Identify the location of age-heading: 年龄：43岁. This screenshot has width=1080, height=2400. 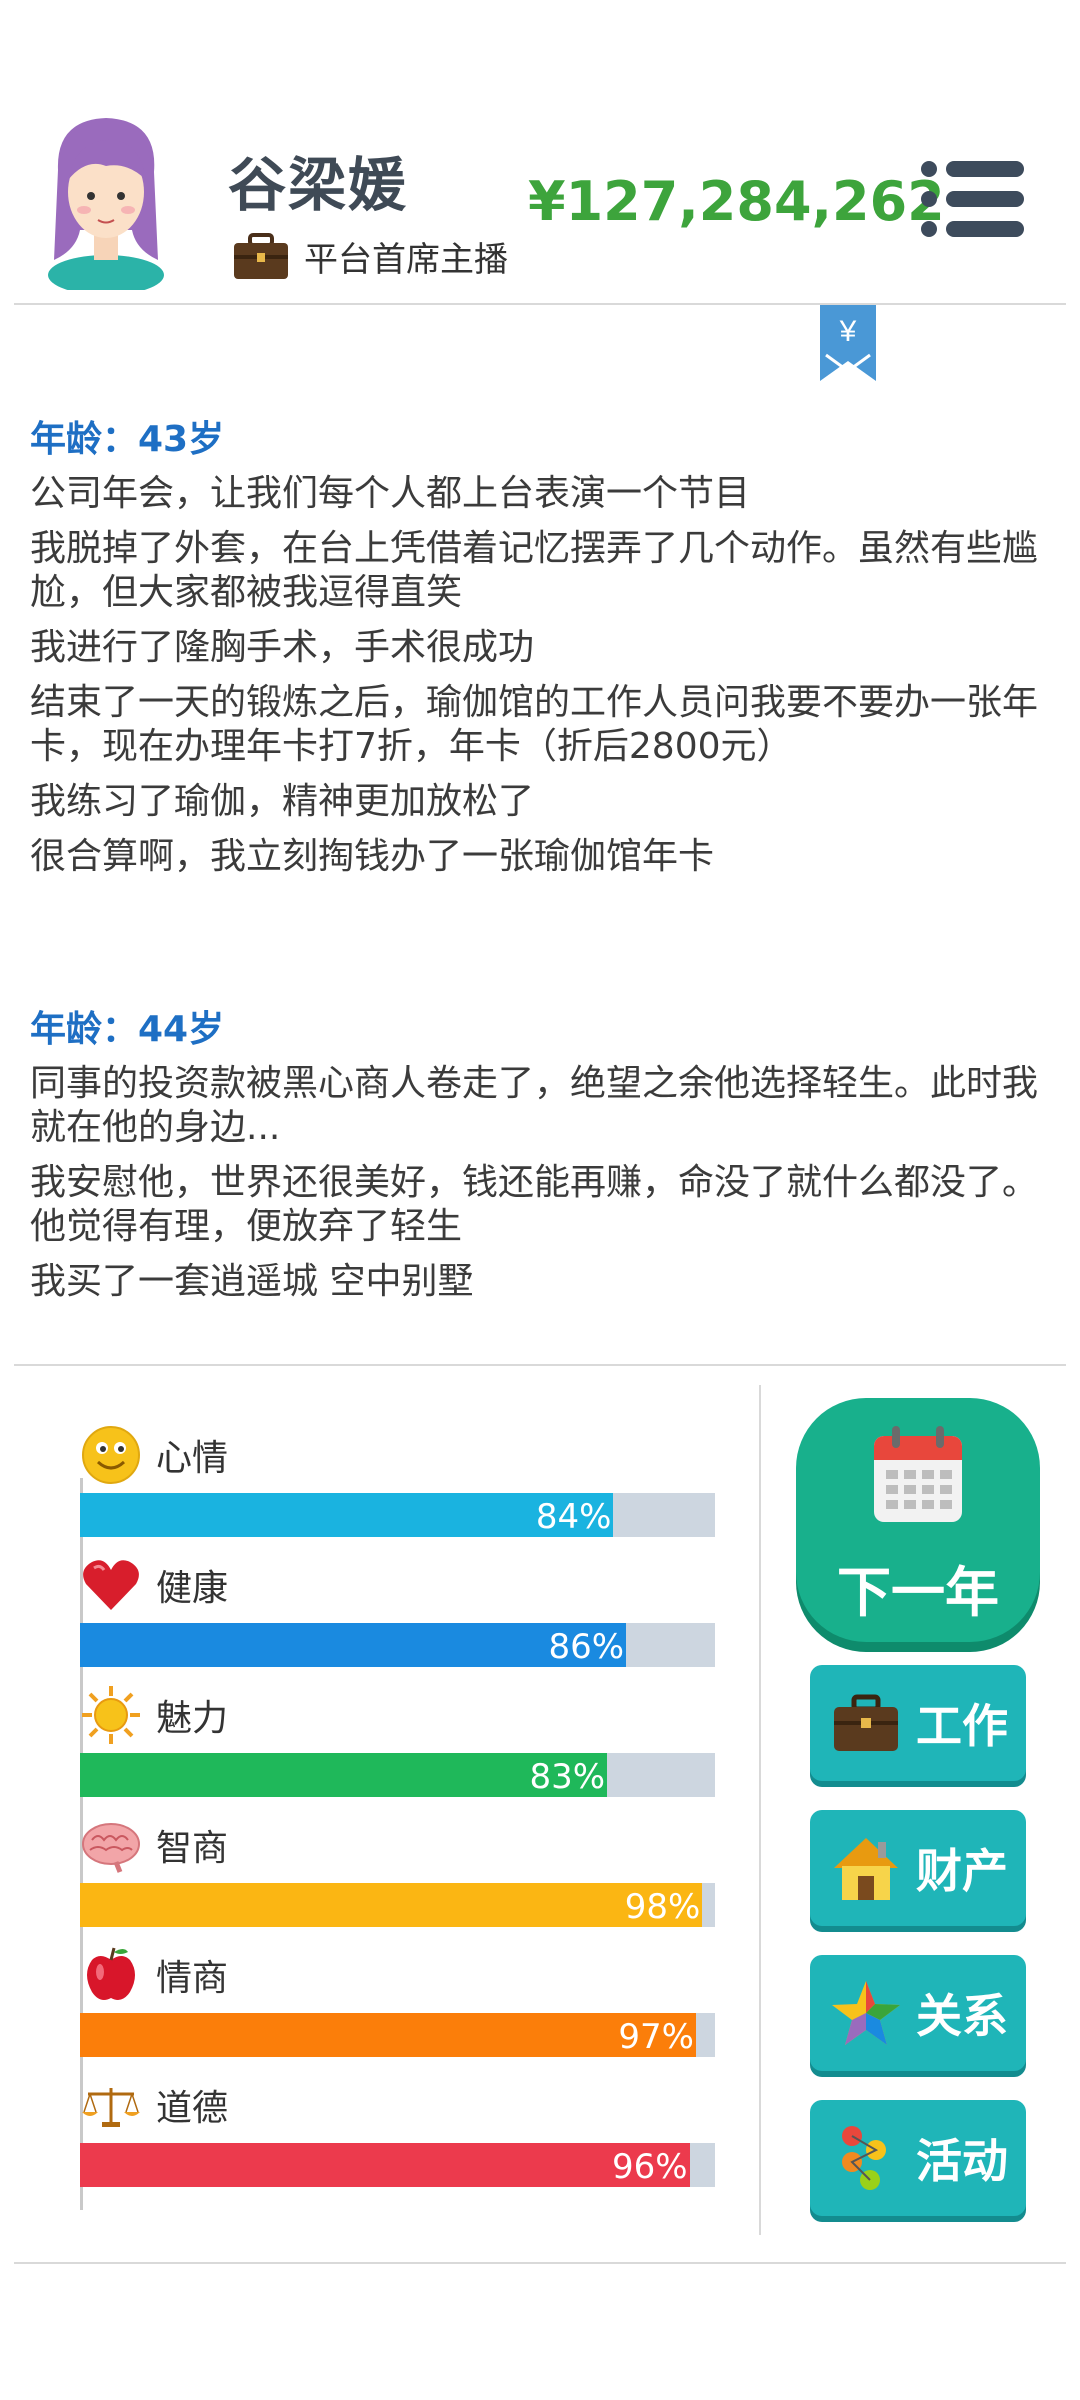
(127, 439).